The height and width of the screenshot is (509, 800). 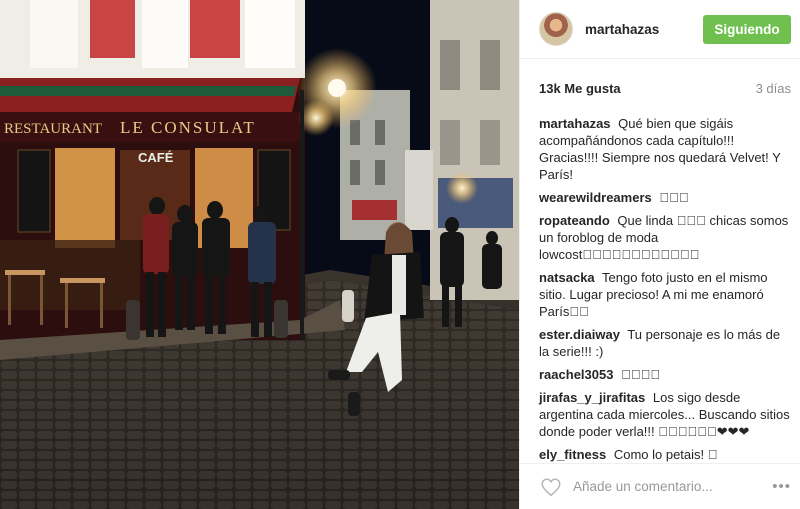 I want to click on post-header: martahazas Siguiendo, so click(x=660, y=29).